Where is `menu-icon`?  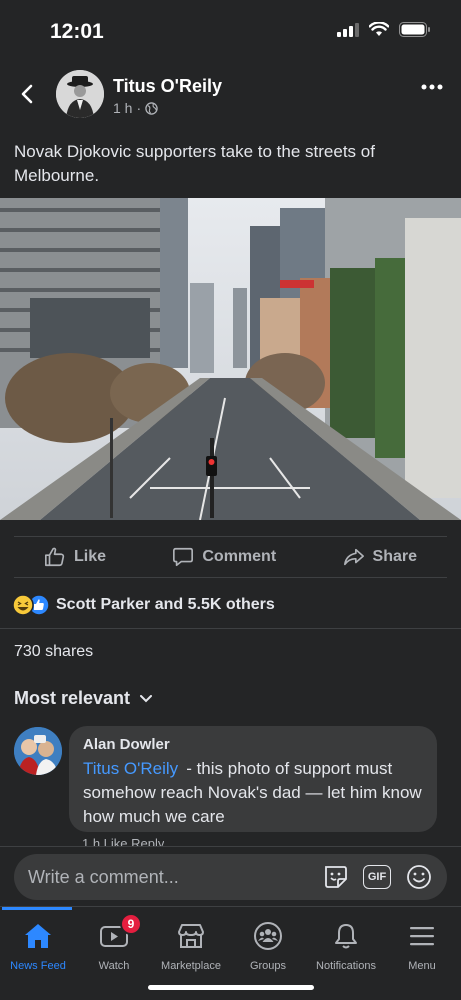 menu-icon is located at coordinates (422, 936).